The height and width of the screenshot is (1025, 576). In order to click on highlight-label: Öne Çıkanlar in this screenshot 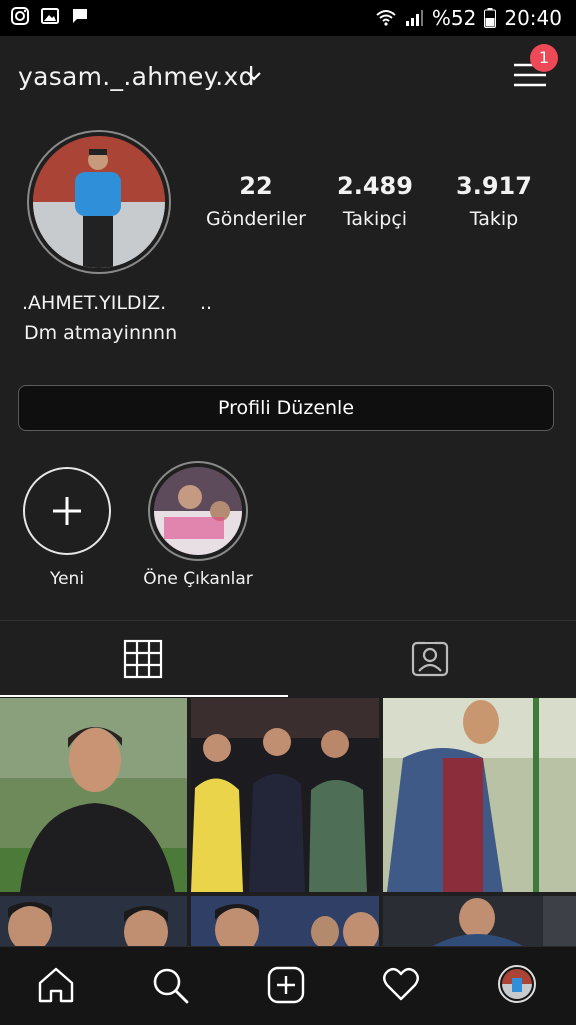, I will do `click(198, 579)`.